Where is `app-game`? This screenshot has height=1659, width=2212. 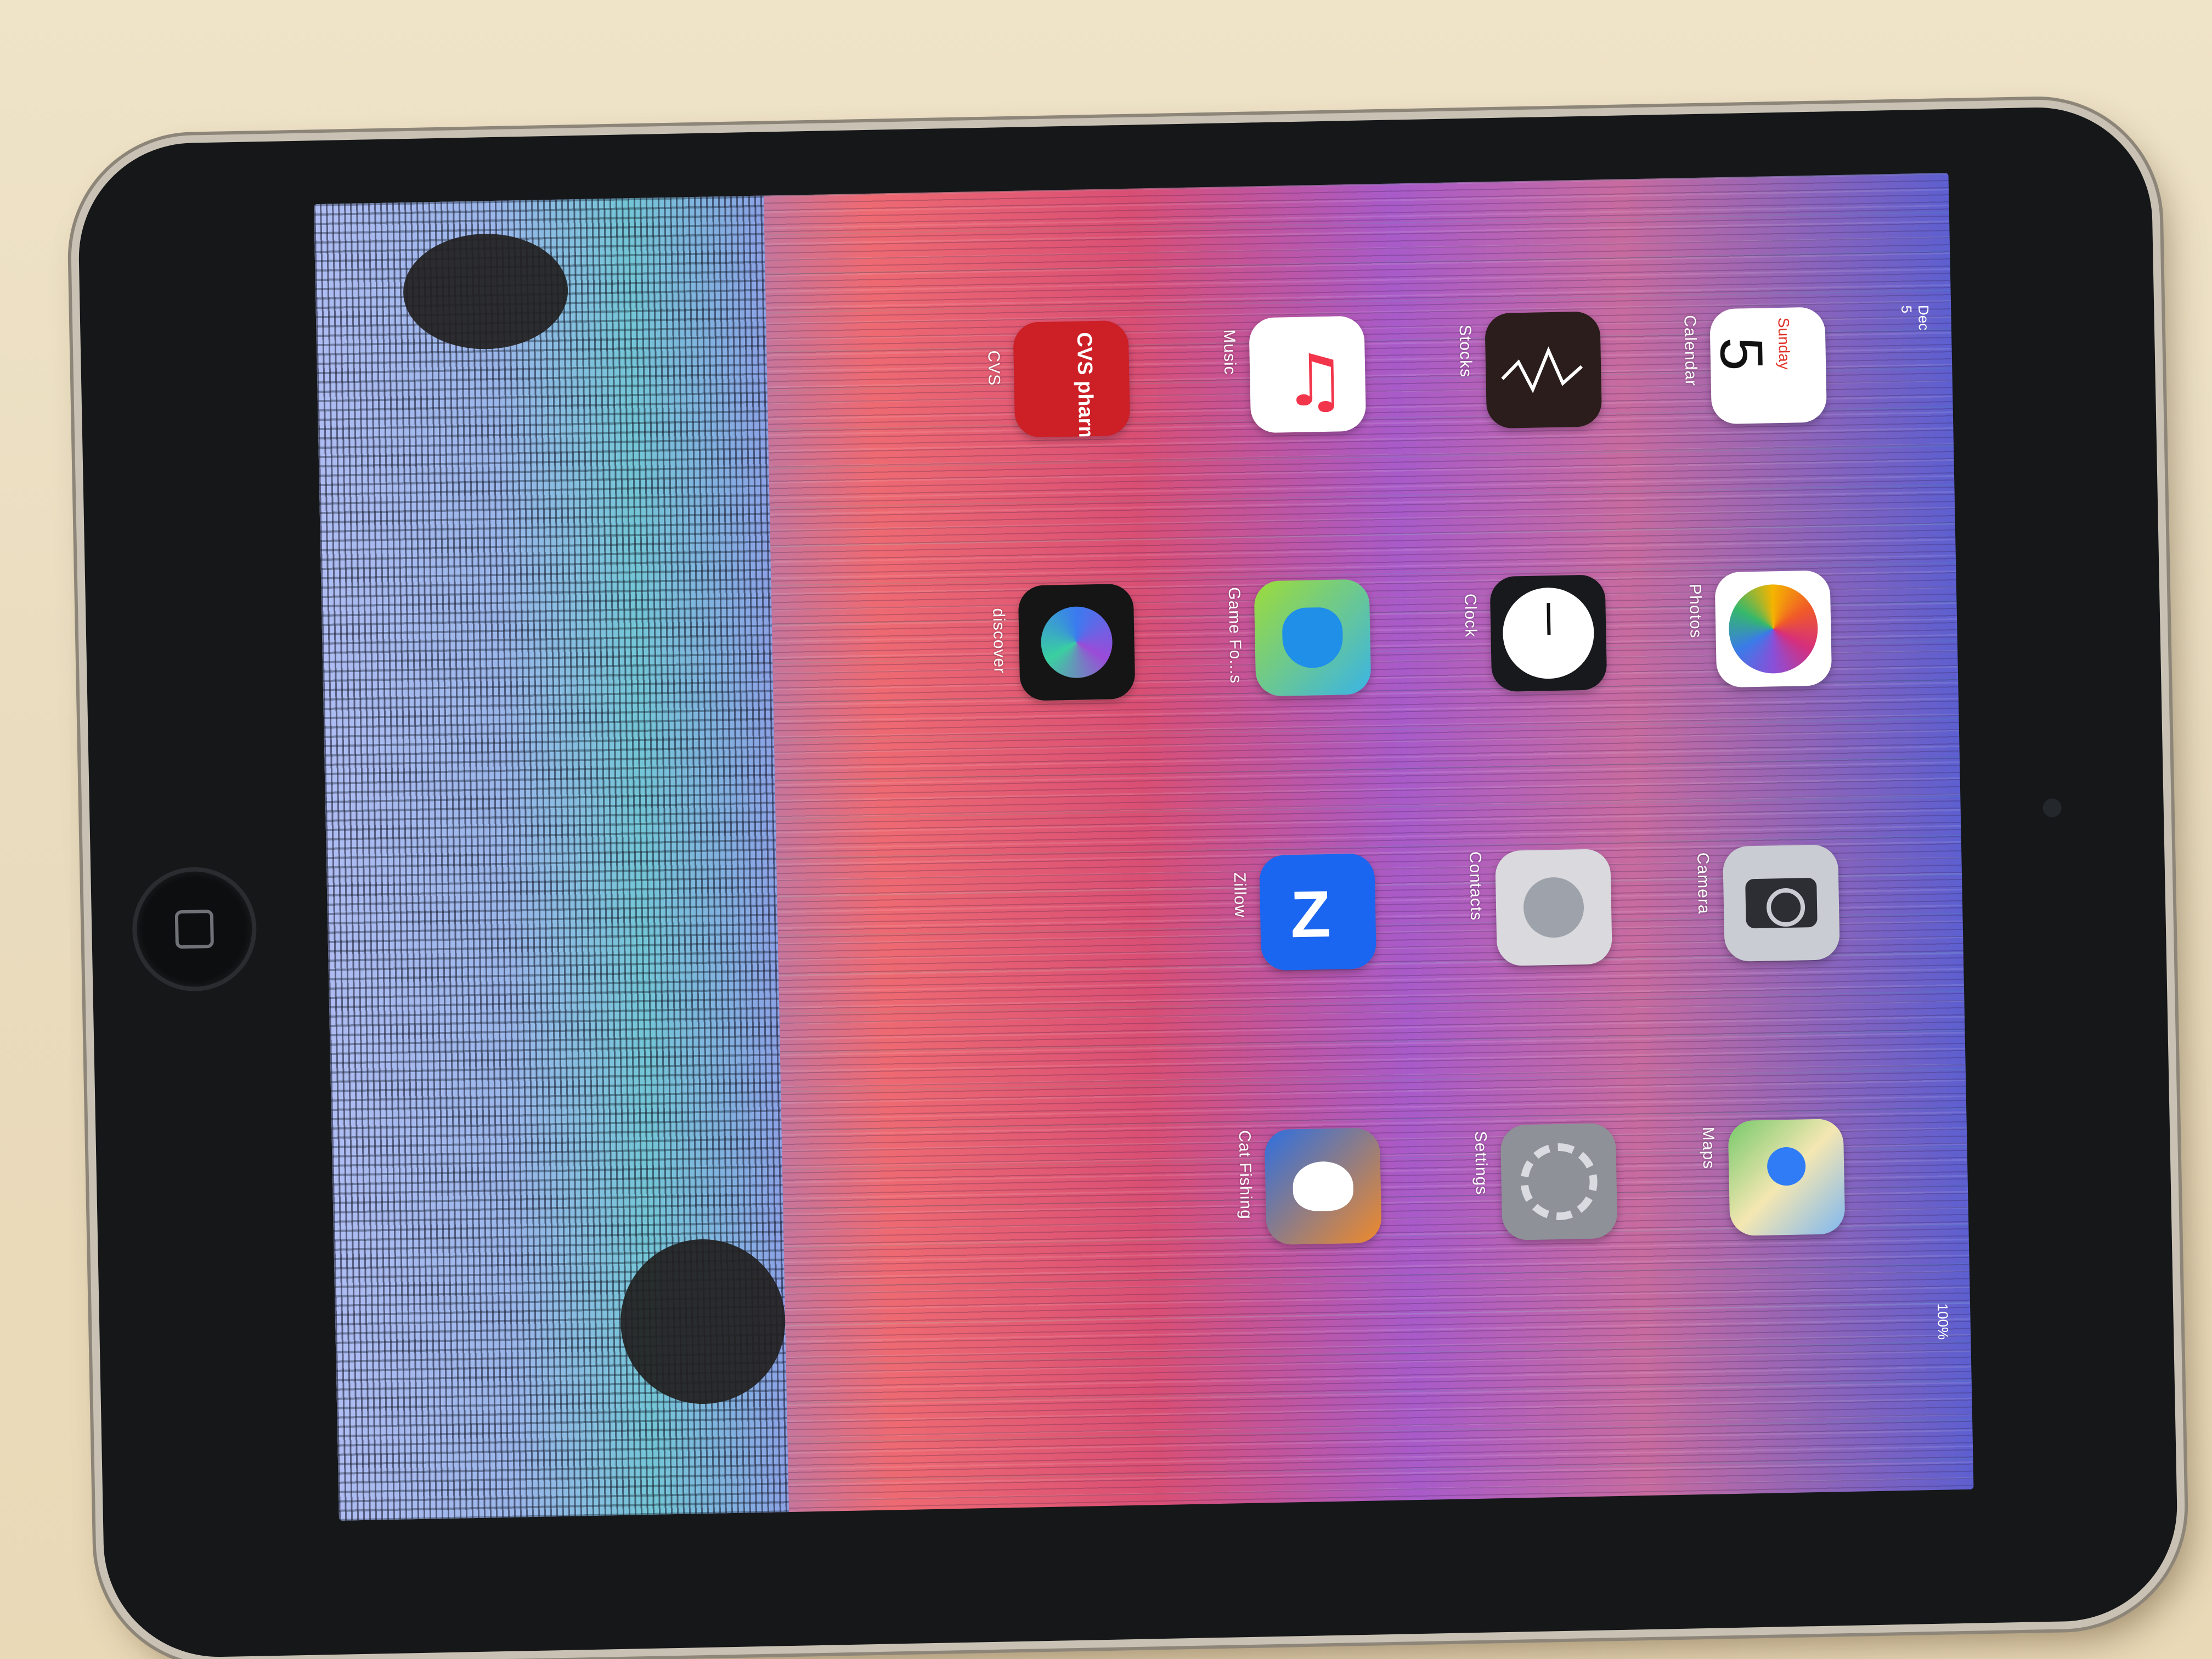
app-game is located at coordinates (1313, 638).